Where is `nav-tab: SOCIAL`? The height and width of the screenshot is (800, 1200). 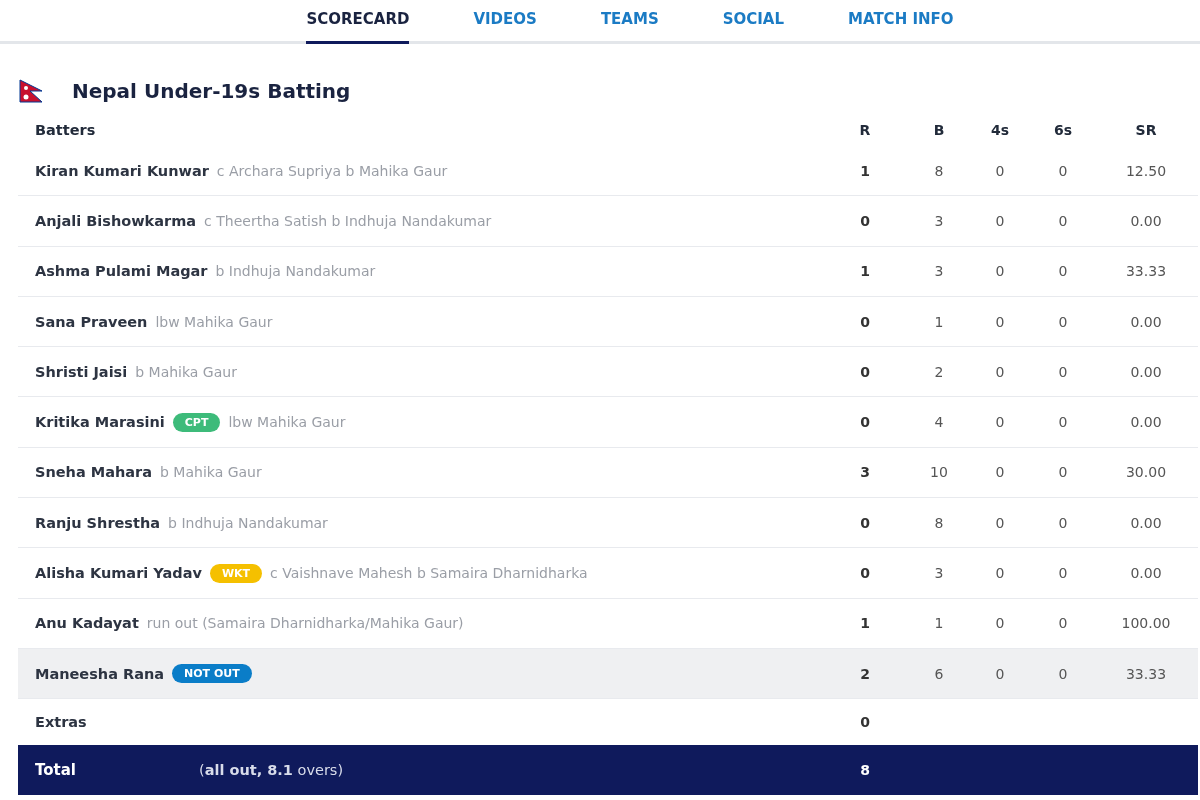 nav-tab: SOCIAL is located at coordinates (753, 22).